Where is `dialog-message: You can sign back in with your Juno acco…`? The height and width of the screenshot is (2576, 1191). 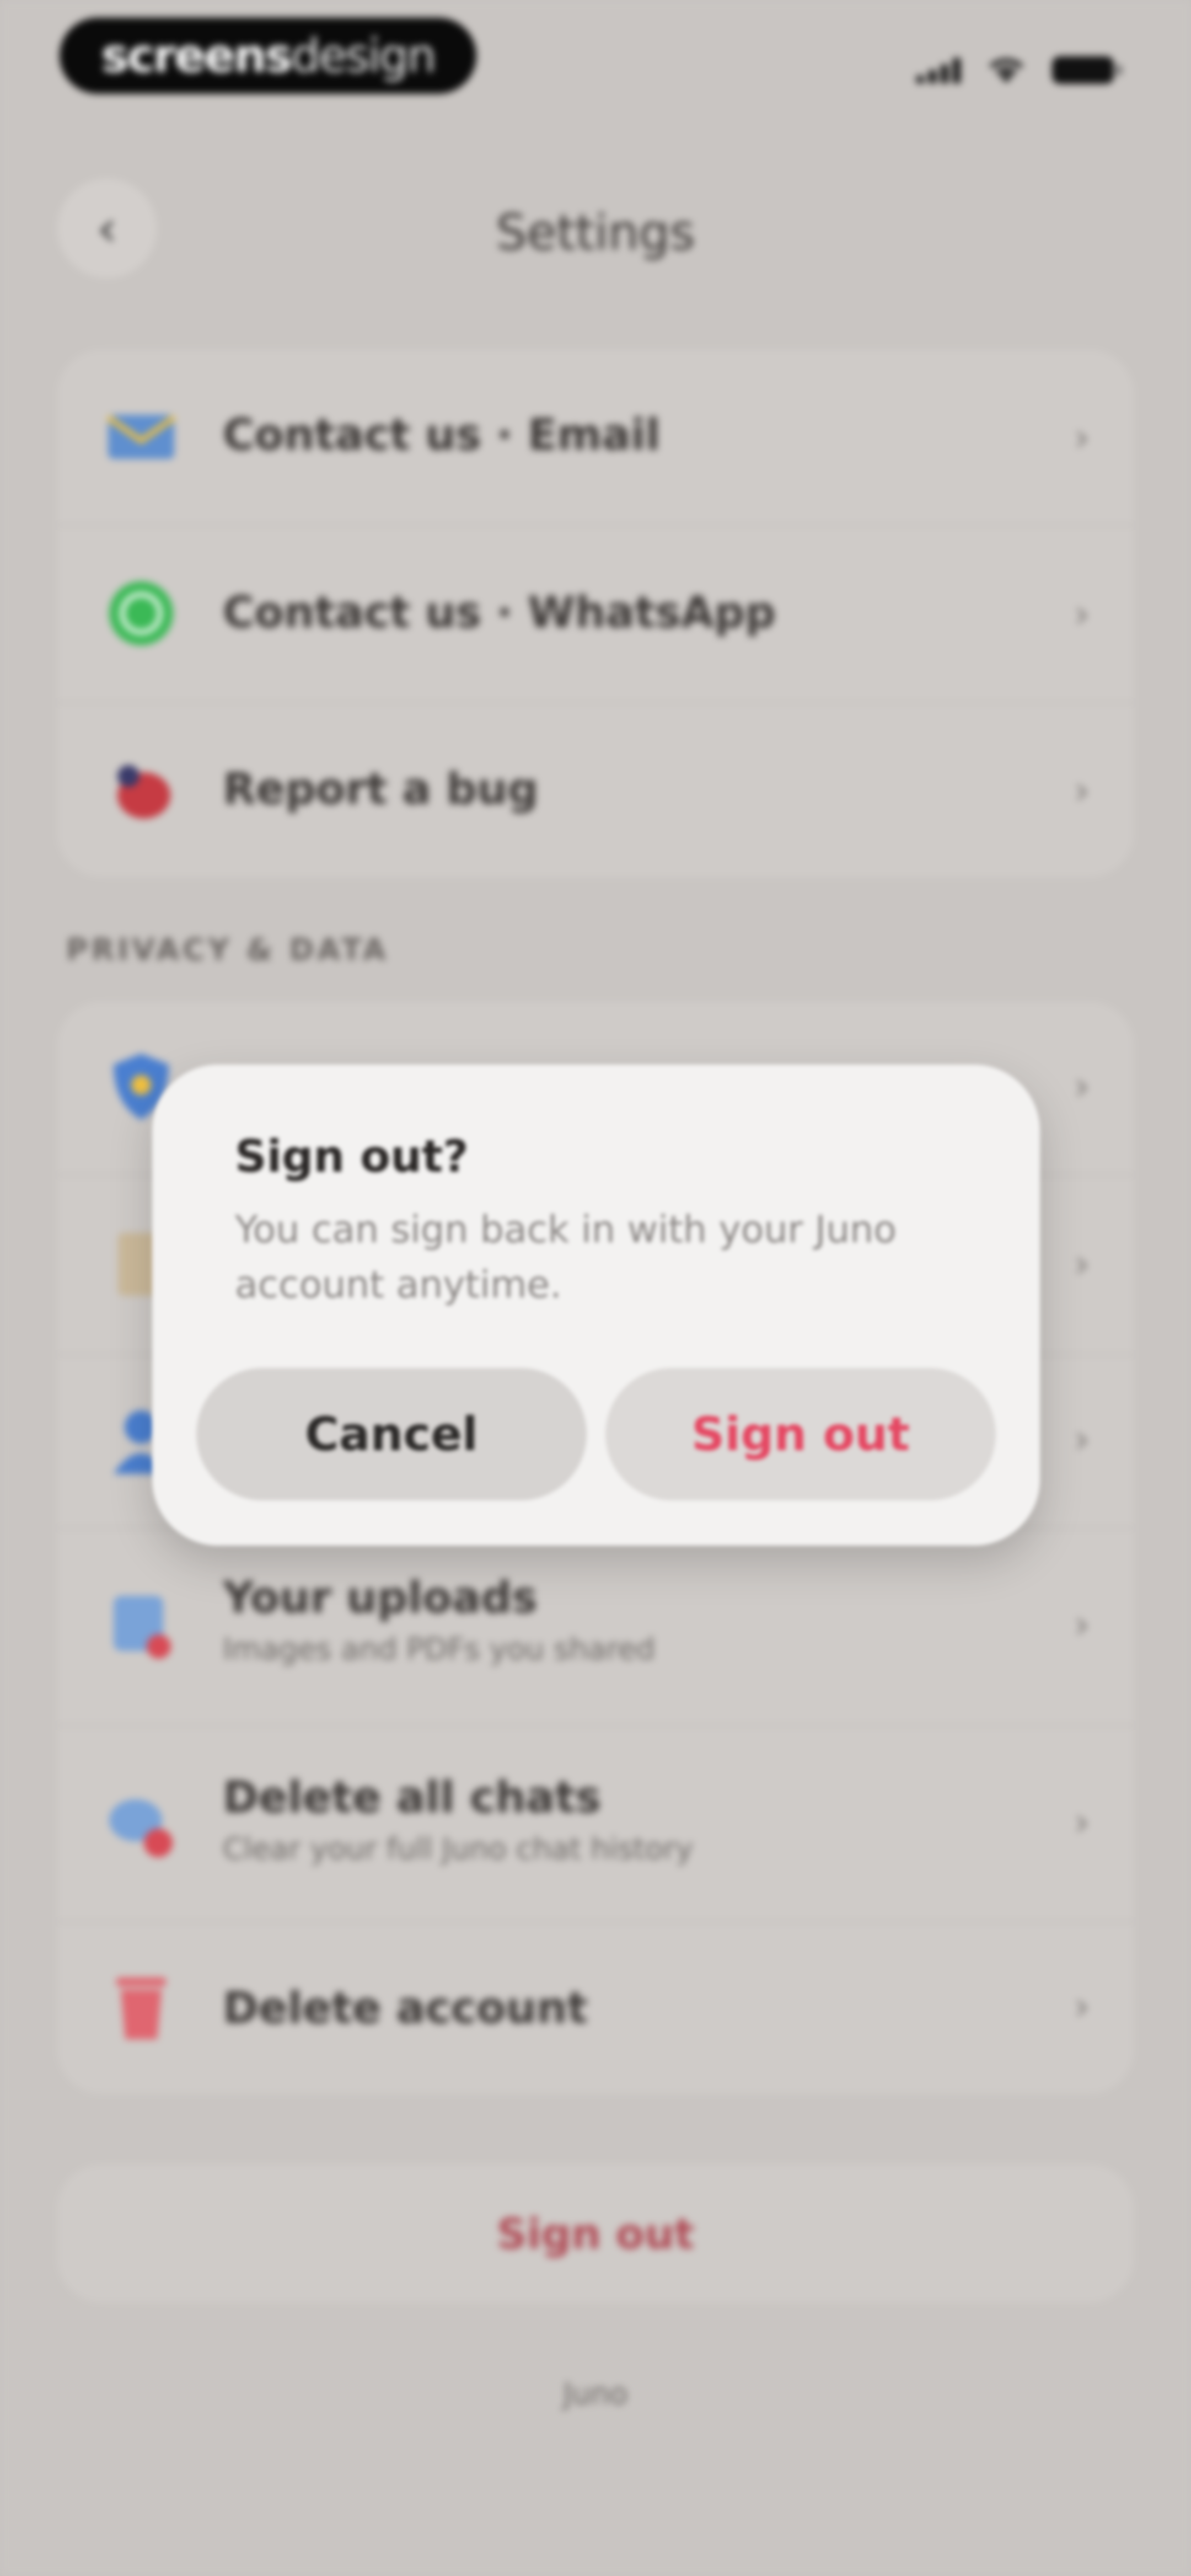
dialog-message: You can sign back in with your Juno acco… is located at coordinates (566, 1257).